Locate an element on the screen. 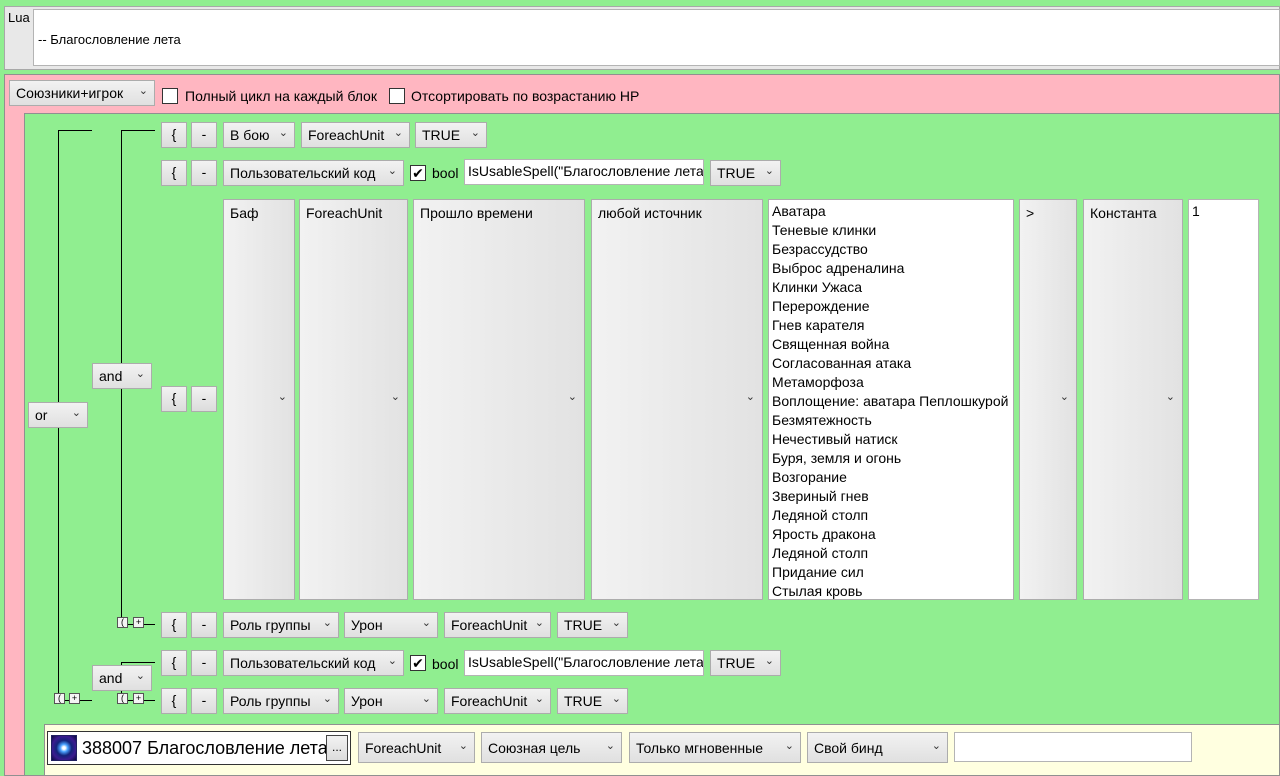  time-select: Прошло времени ⌄ is located at coordinates (499, 399).